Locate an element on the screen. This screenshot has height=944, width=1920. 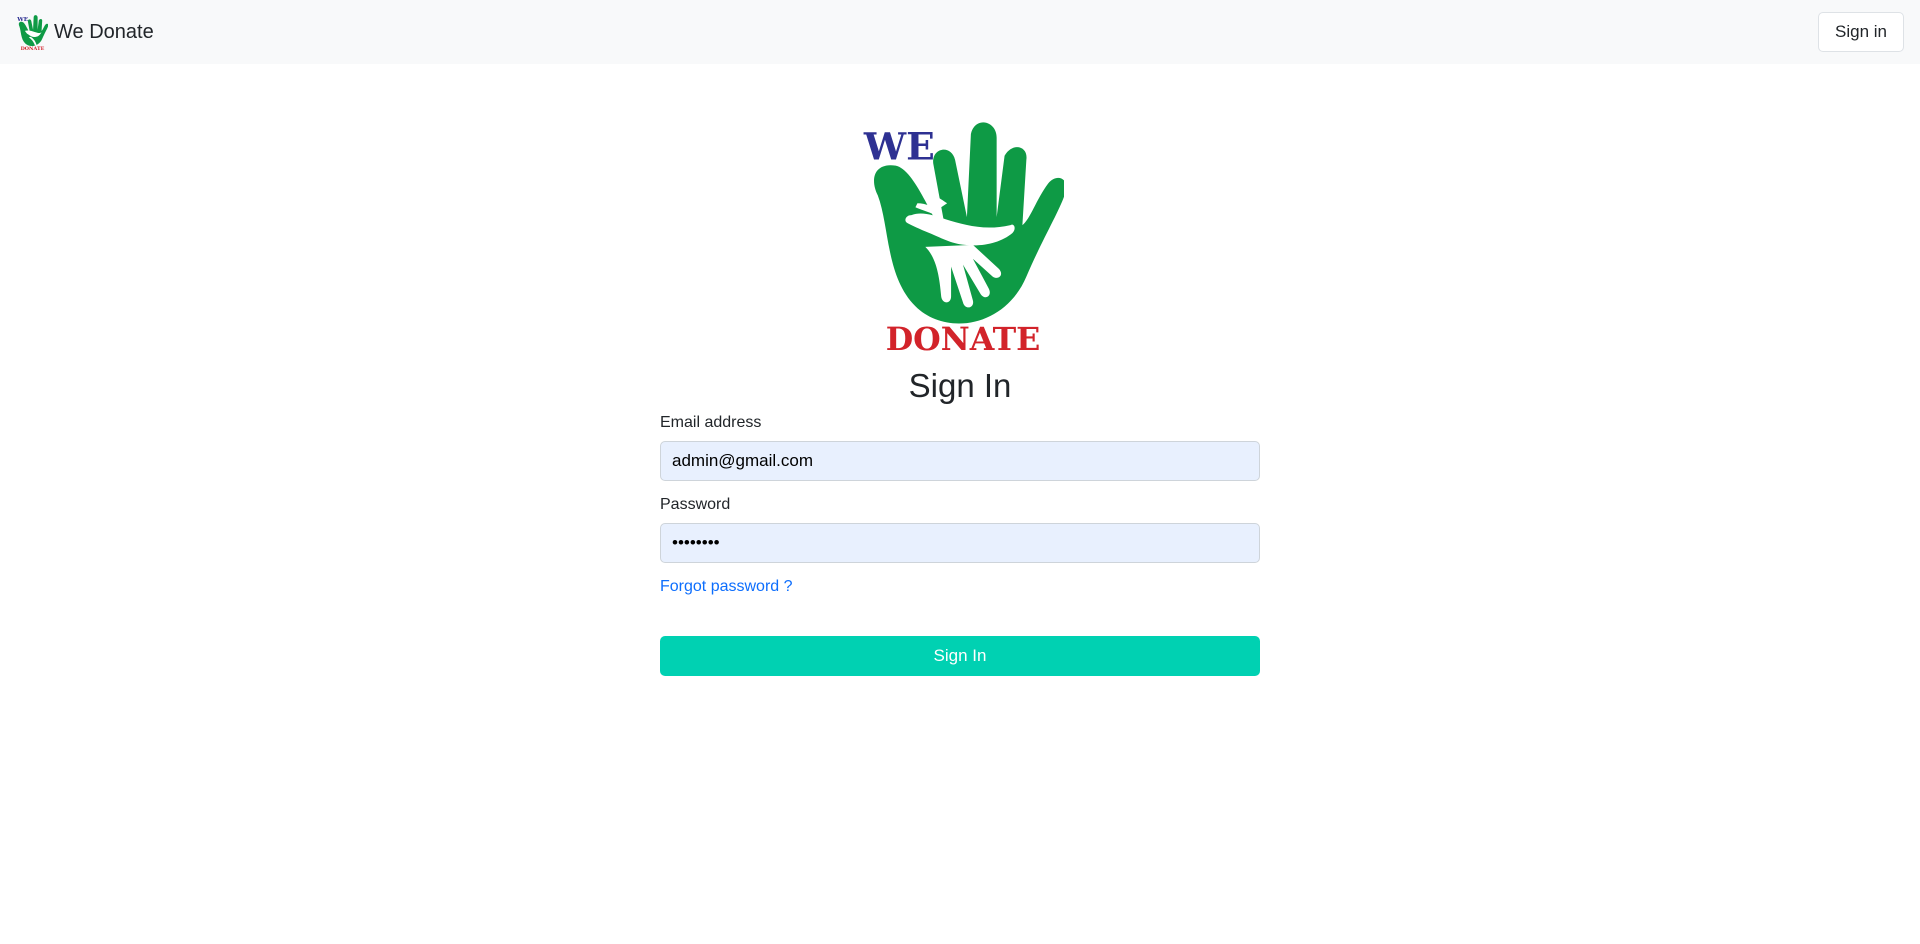
password-group: Password is located at coordinates (960, 530).